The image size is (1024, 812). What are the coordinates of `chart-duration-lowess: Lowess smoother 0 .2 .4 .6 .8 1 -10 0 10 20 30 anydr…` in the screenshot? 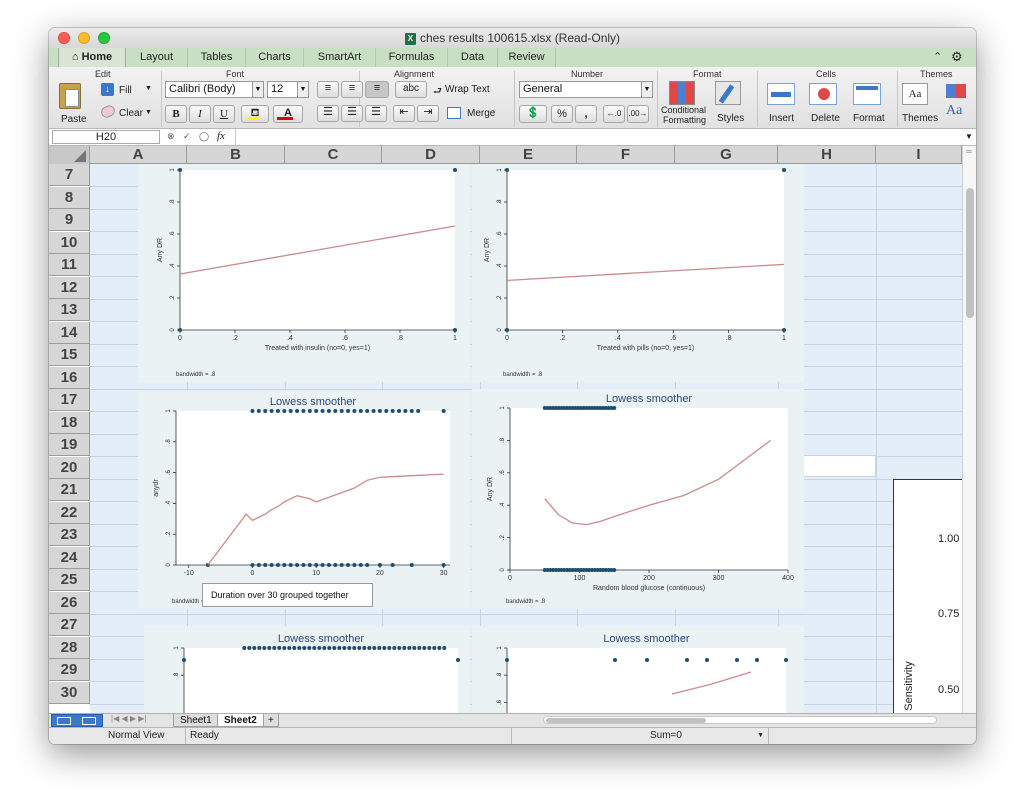 It's located at (304, 500).